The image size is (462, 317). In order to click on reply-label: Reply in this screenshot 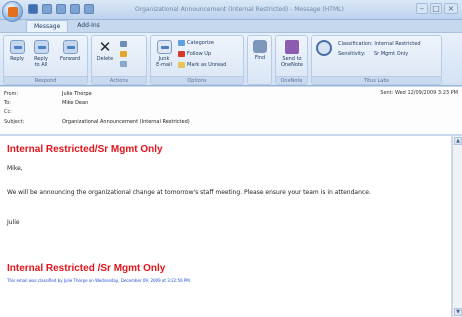, I will do `click(17, 59)`.